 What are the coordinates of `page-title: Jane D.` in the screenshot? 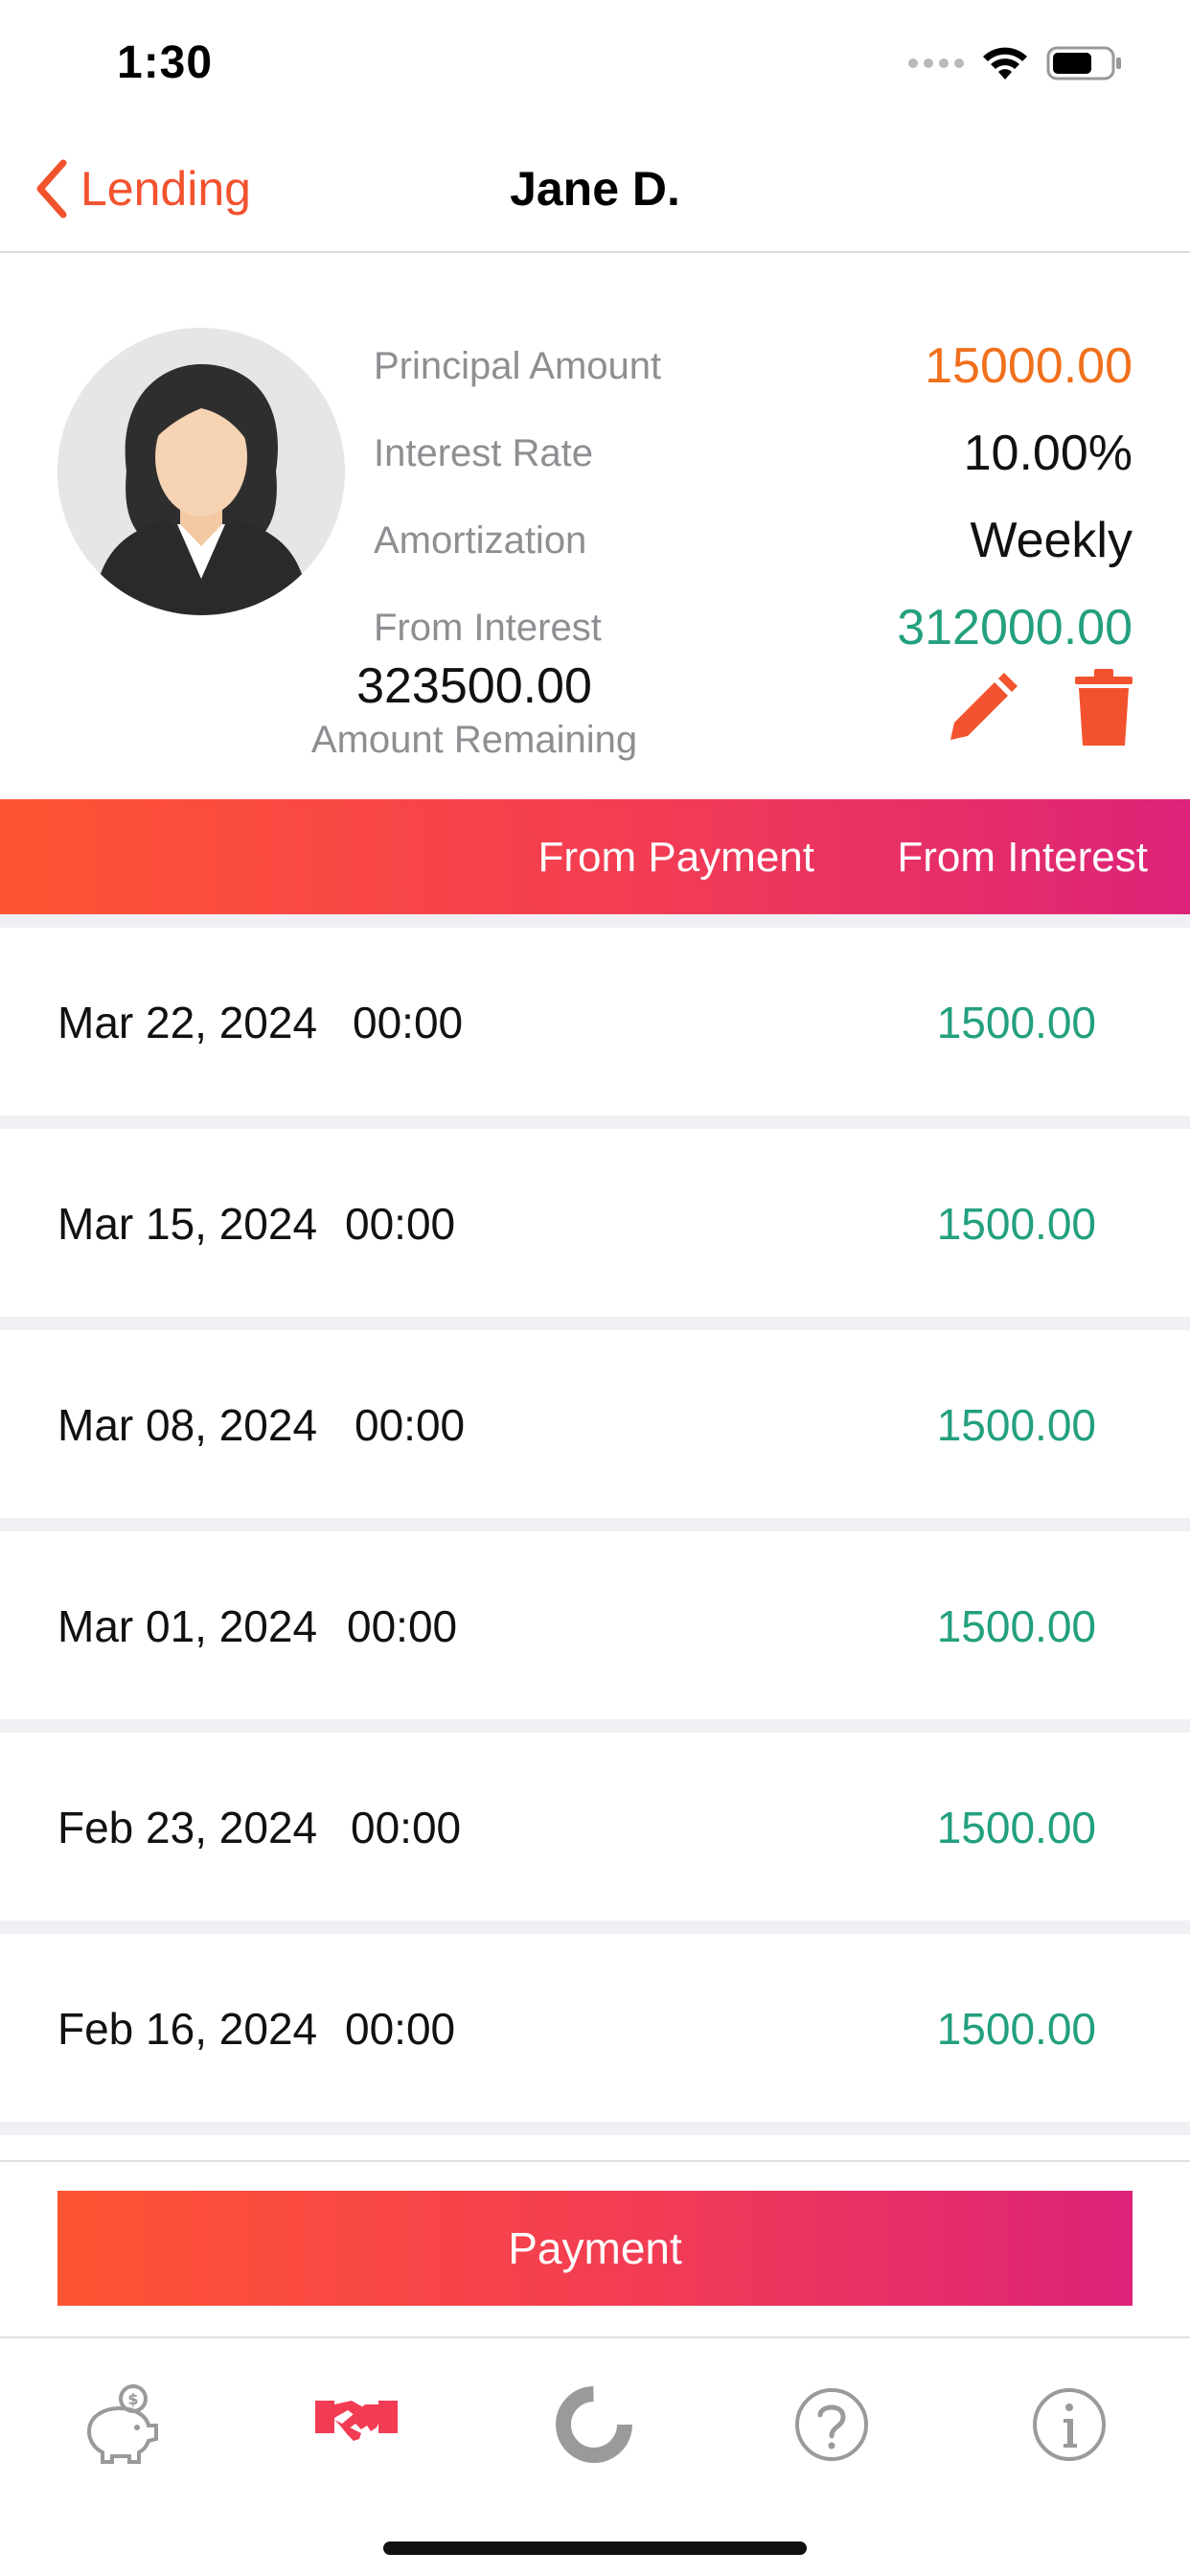 It's located at (595, 189).